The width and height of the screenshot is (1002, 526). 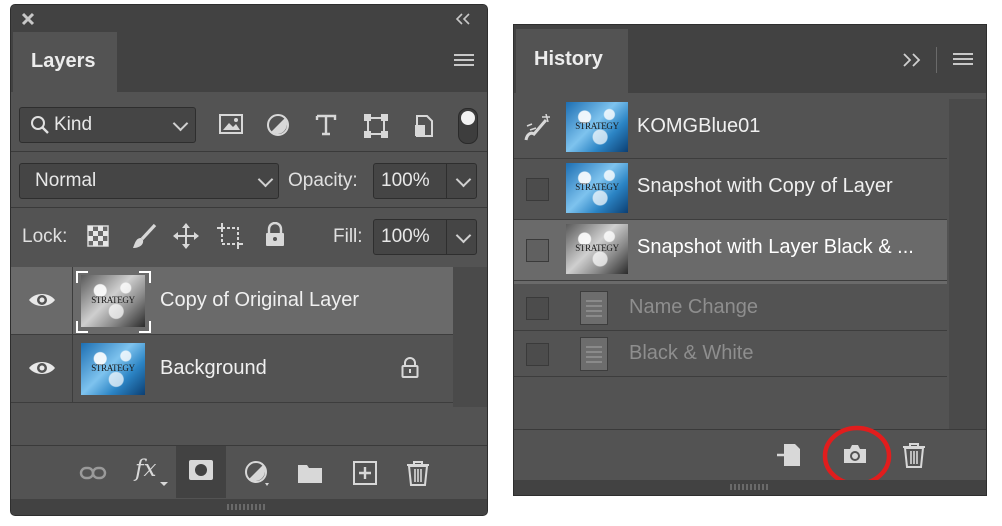 What do you see at coordinates (259, 300) in the screenshot?
I see `layer-name: Copy of Original Layer` at bounding box center [259, 300].